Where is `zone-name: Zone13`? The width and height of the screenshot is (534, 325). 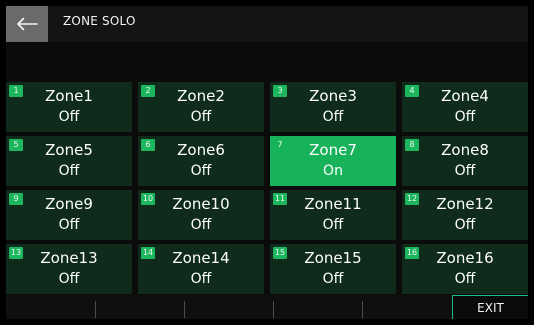 zone-name: Zone13 is located at coordinates (69, 258).